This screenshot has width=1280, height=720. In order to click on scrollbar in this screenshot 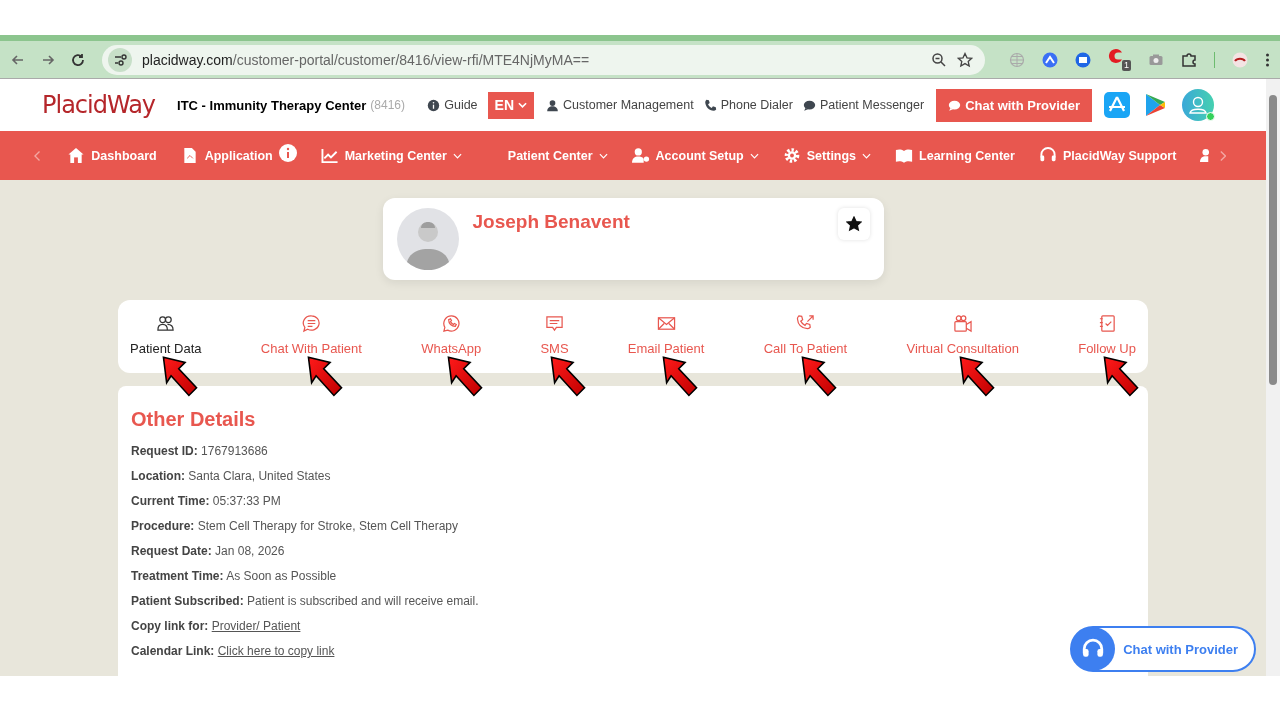, I will do `click(1273, 377)`.